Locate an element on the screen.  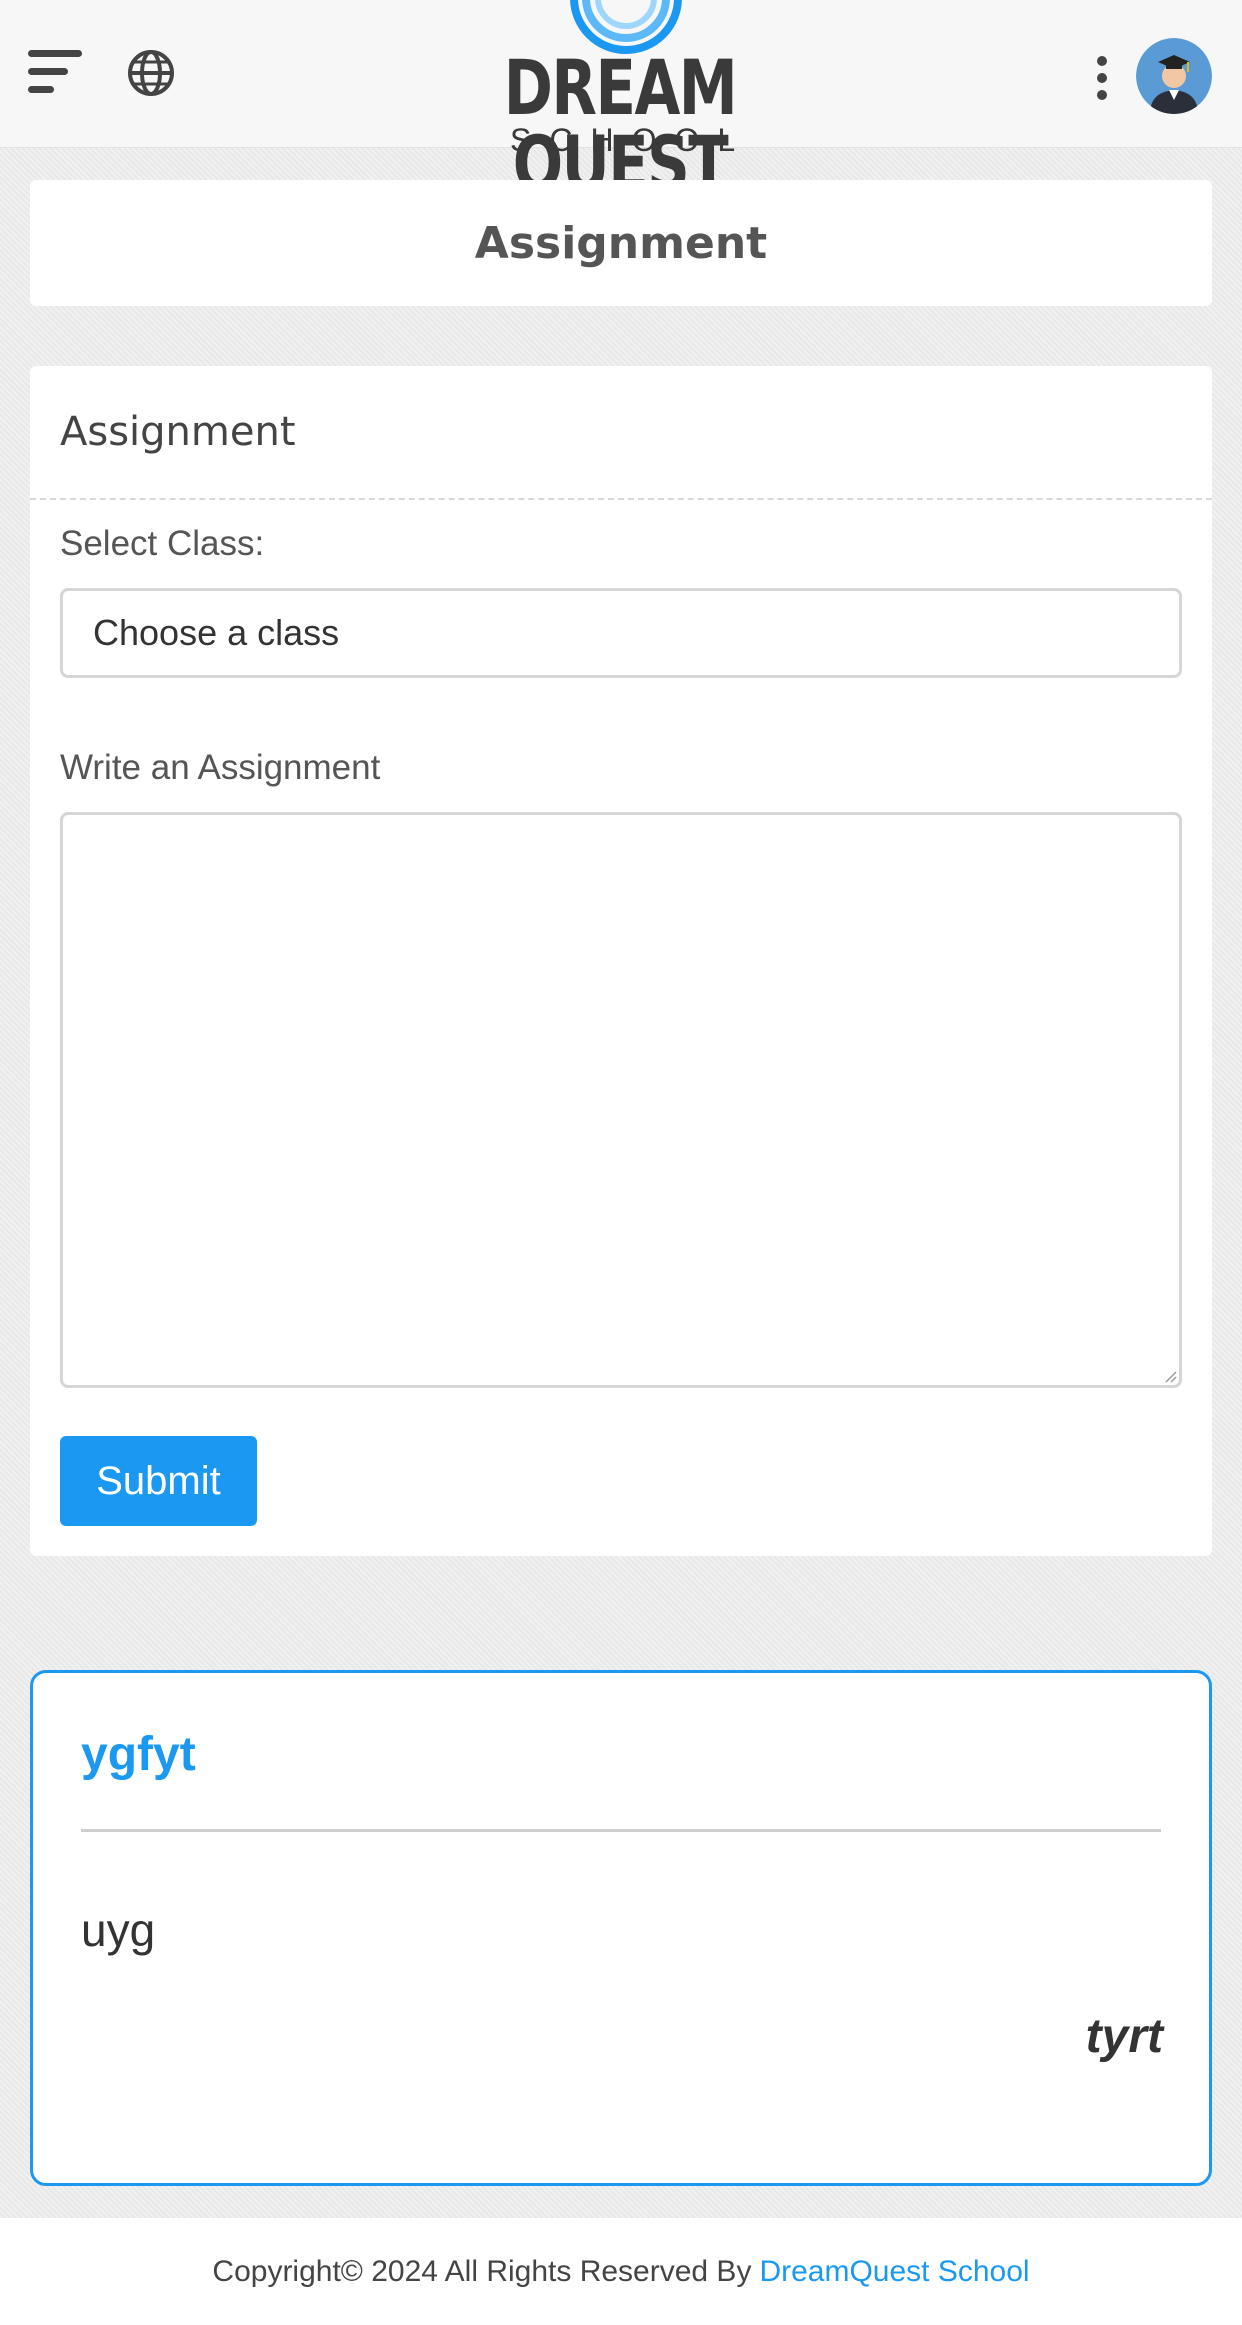
form-card-title: Assignment is located at coordinates (178, 432).